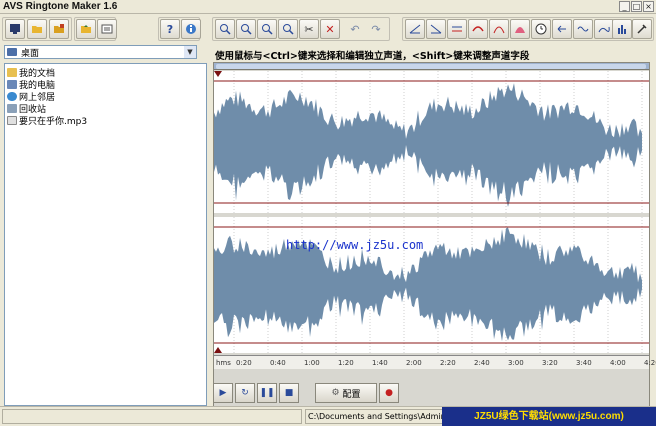  Describe the element at coordinates (59, 29) in the screenshot. I see `recent-files-icon` at that location.